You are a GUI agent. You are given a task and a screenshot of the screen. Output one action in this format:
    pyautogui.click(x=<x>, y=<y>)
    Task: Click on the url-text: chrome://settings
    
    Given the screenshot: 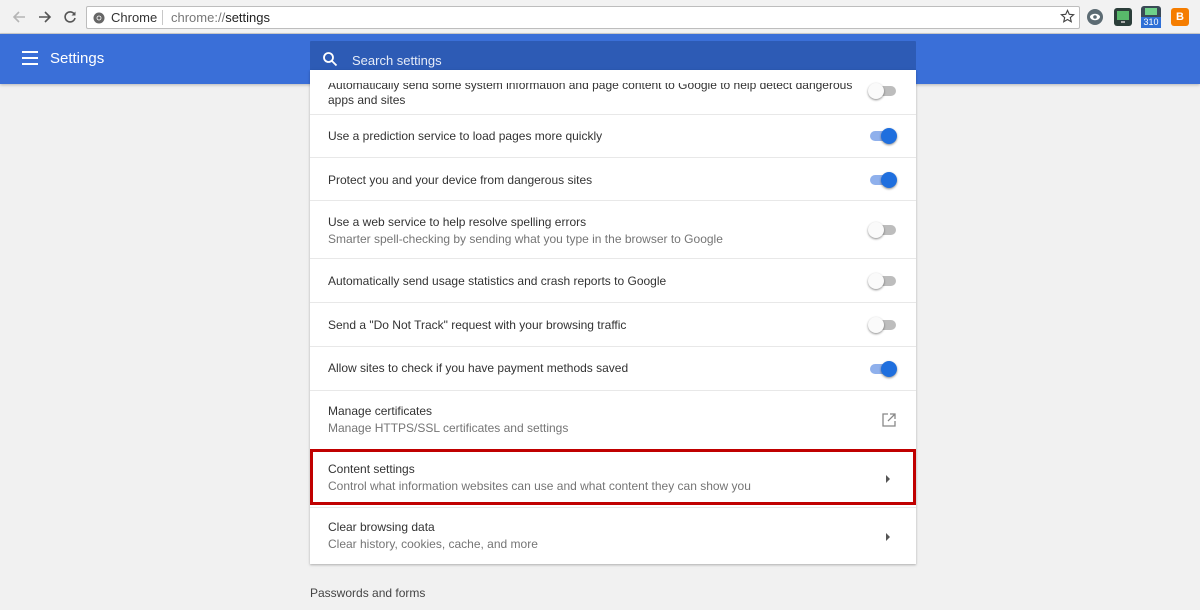 What is the action you would take?
    pyautogui.click(x=220, y=17)
    